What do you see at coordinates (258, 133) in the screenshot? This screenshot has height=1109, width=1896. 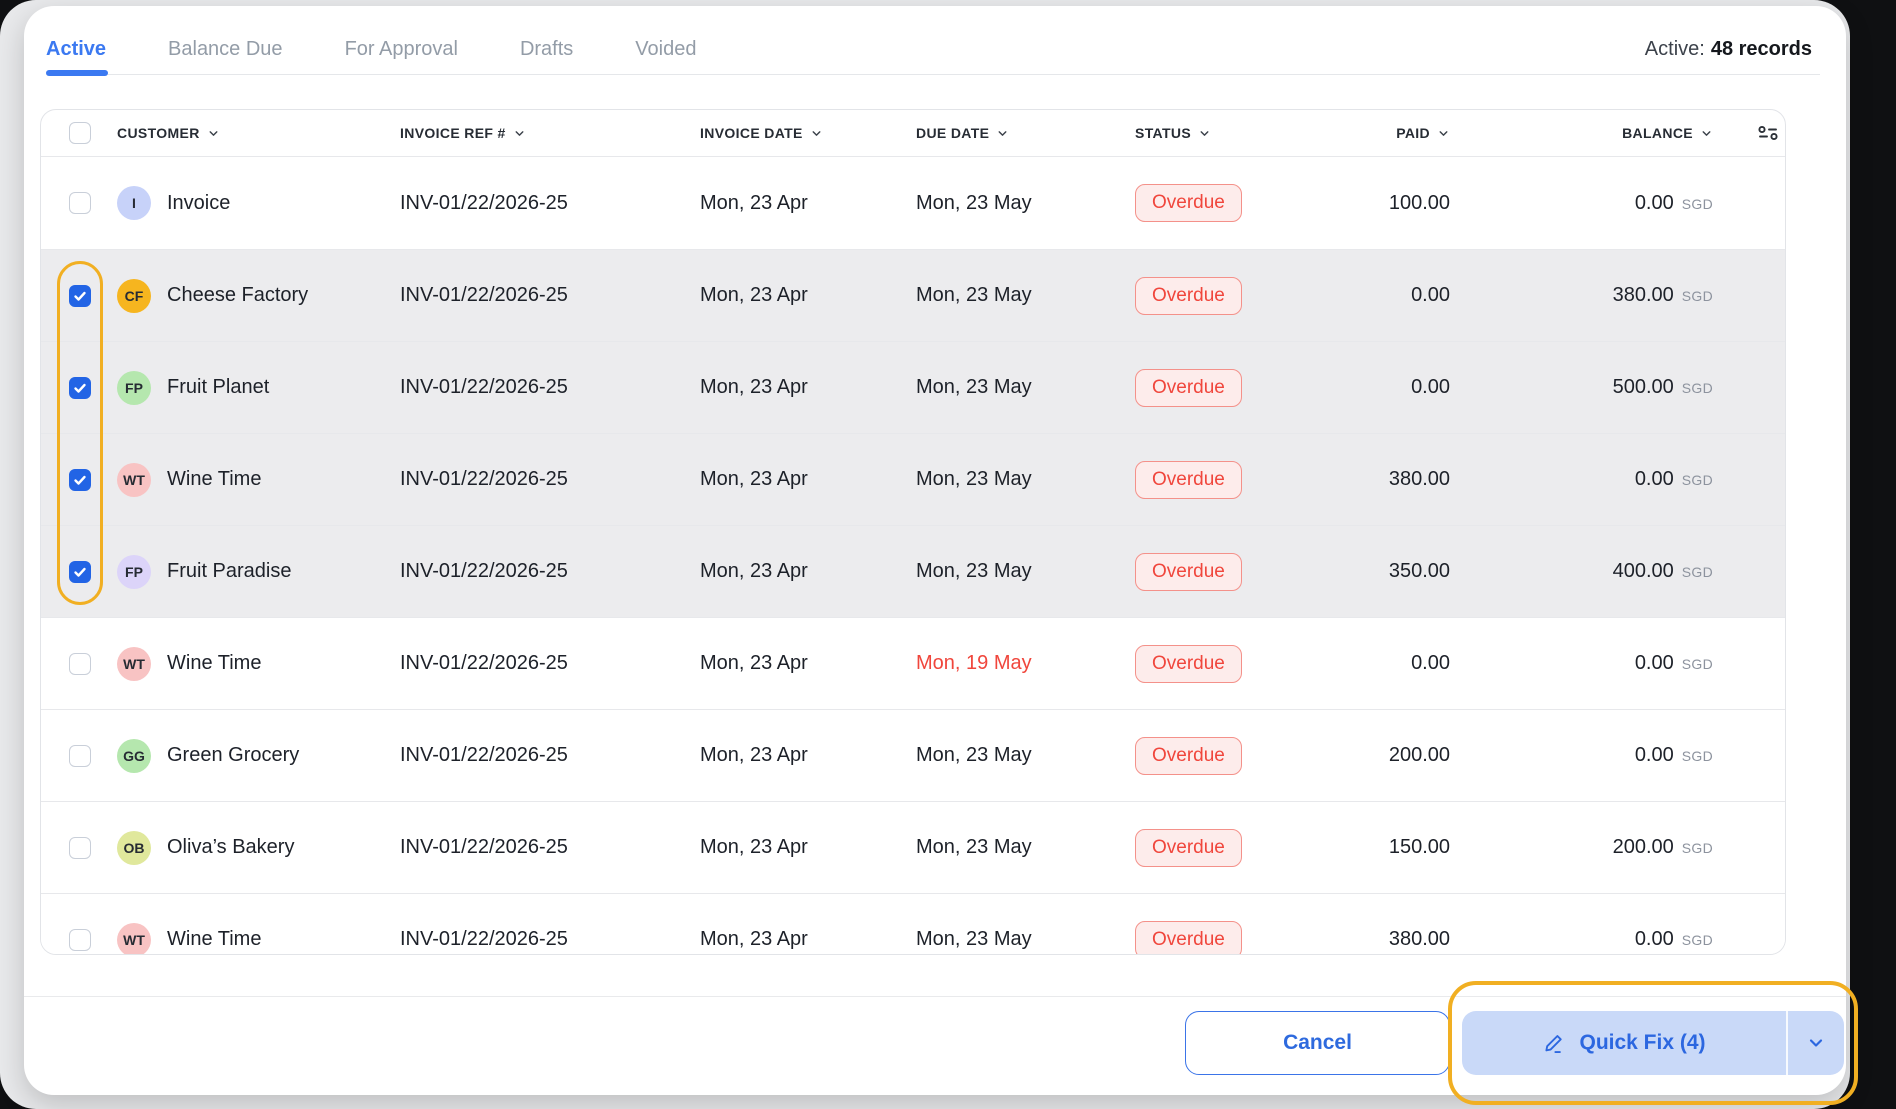 I see `column-header-customer: CUSTOMER` at bounding box center [258, 133].